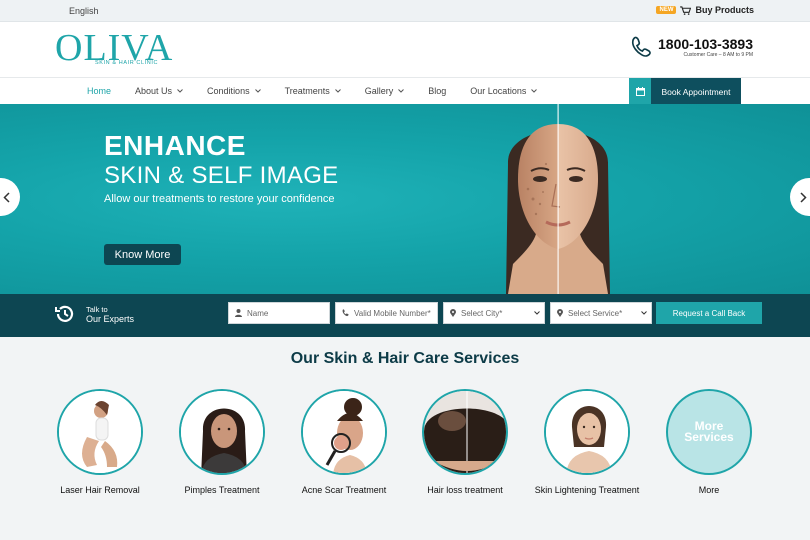  I want to click on nav-item-about-us: About Us, so click(159, 91).